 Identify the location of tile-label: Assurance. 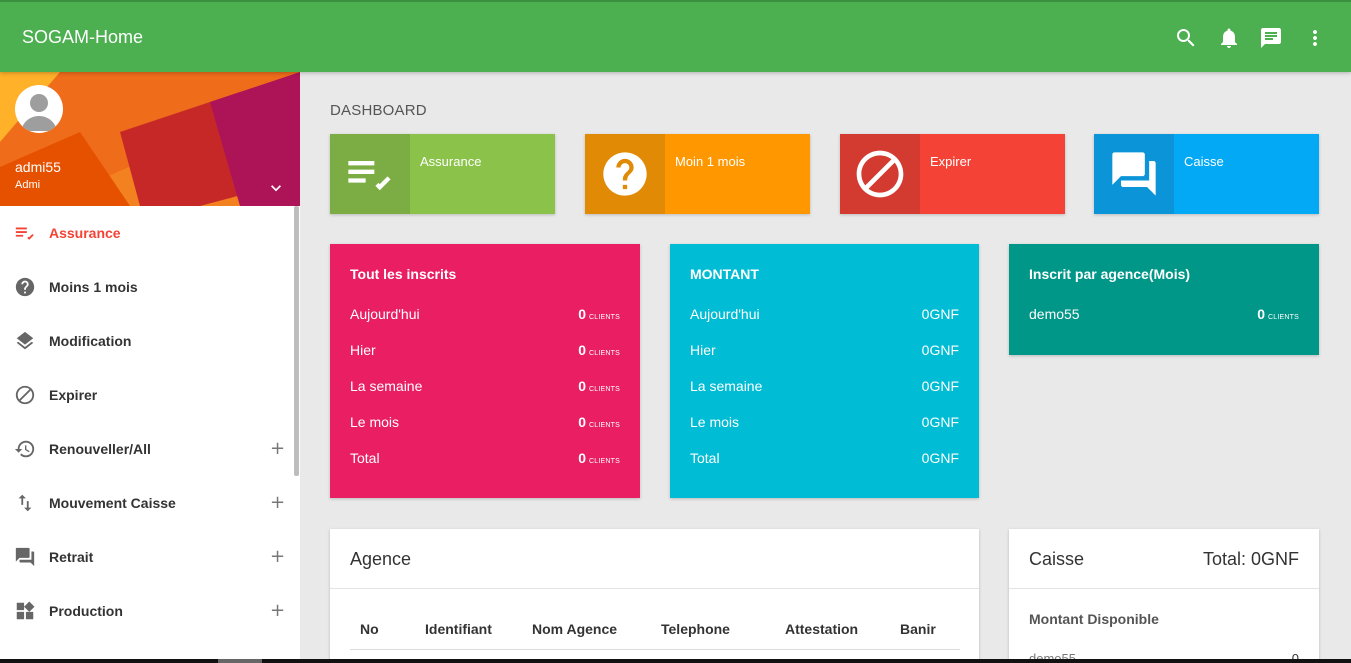
(451, 161).